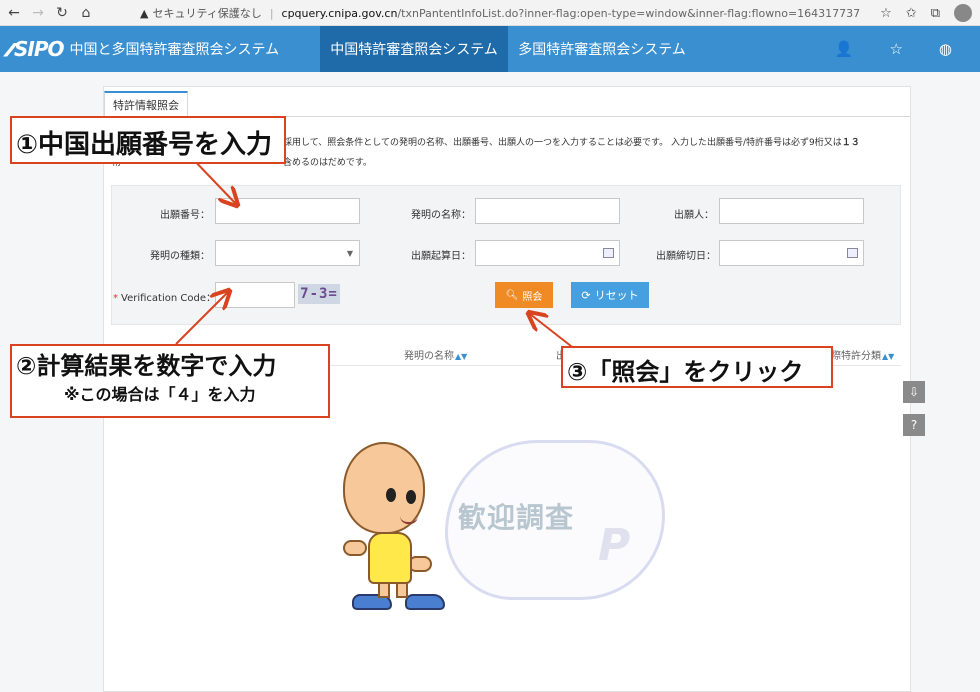 The width and height of the screenshot is (980, 692). I want to click on logo-text: SIPO, so click(39, 49).